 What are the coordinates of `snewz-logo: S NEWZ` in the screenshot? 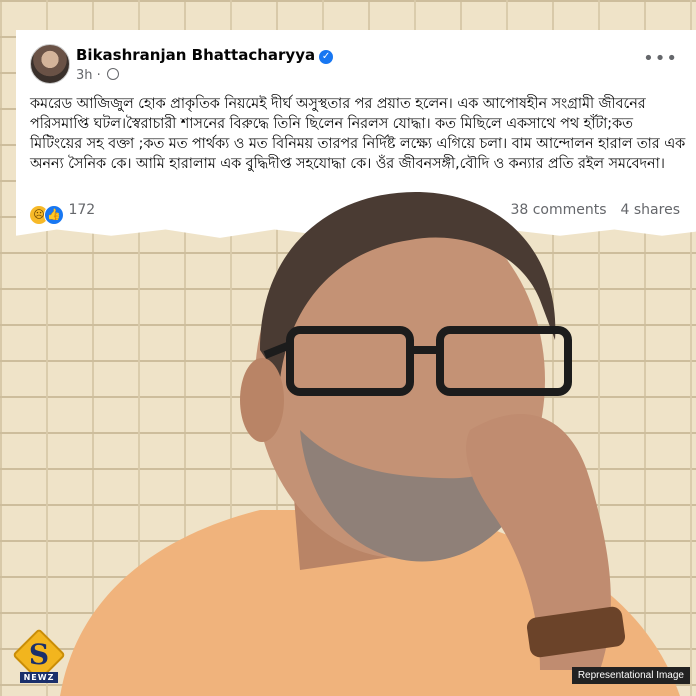 It's located at (39, 657).